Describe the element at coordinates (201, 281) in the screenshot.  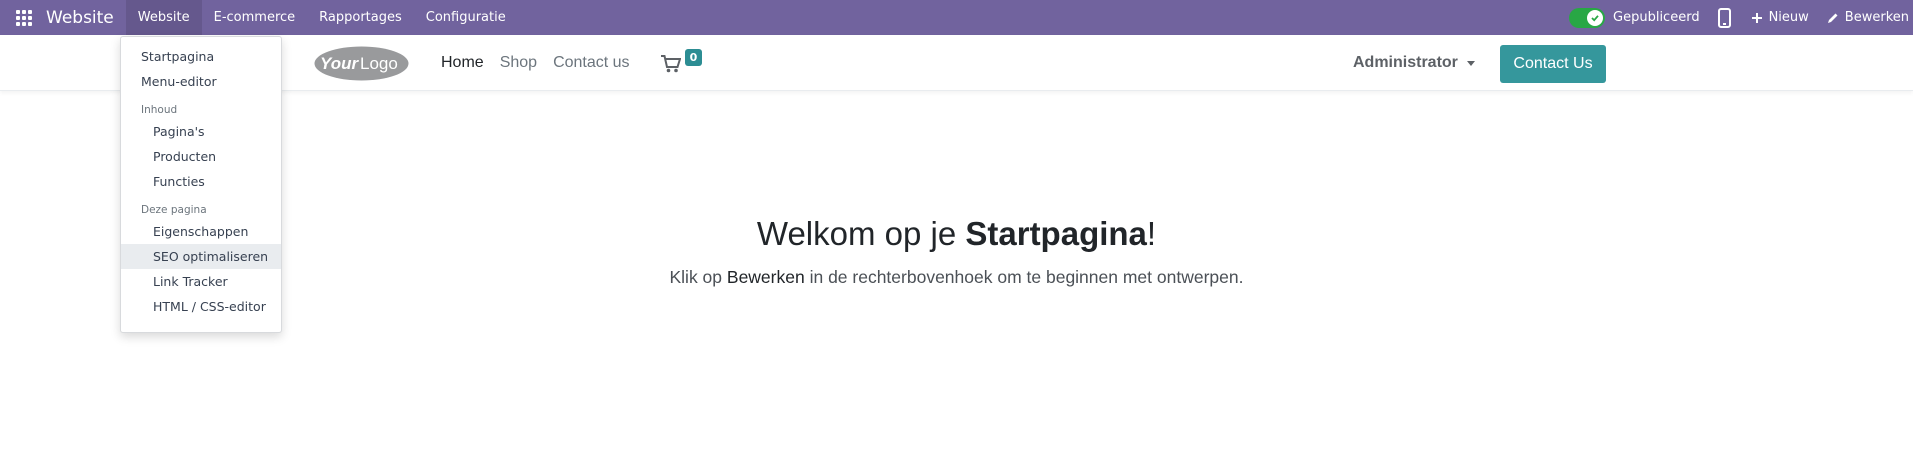
I see `dropdown-item-link-tracker: Link Tracker` at that location.